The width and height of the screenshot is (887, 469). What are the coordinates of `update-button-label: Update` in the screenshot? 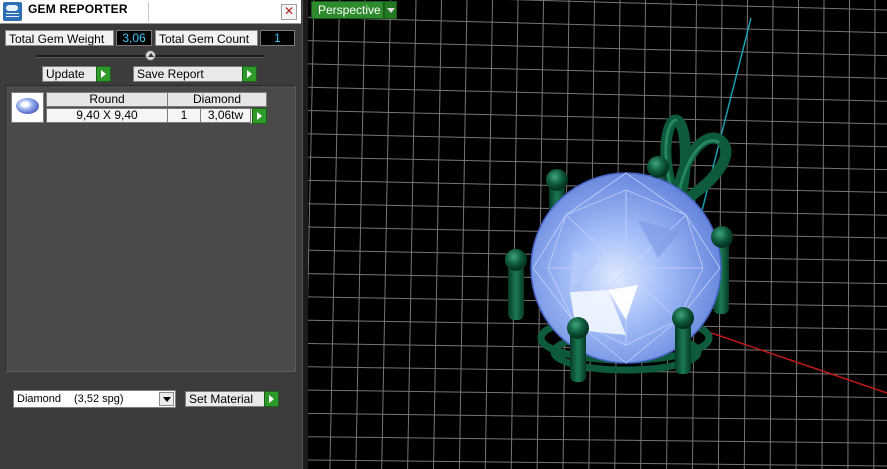 It's located at (65, 74).